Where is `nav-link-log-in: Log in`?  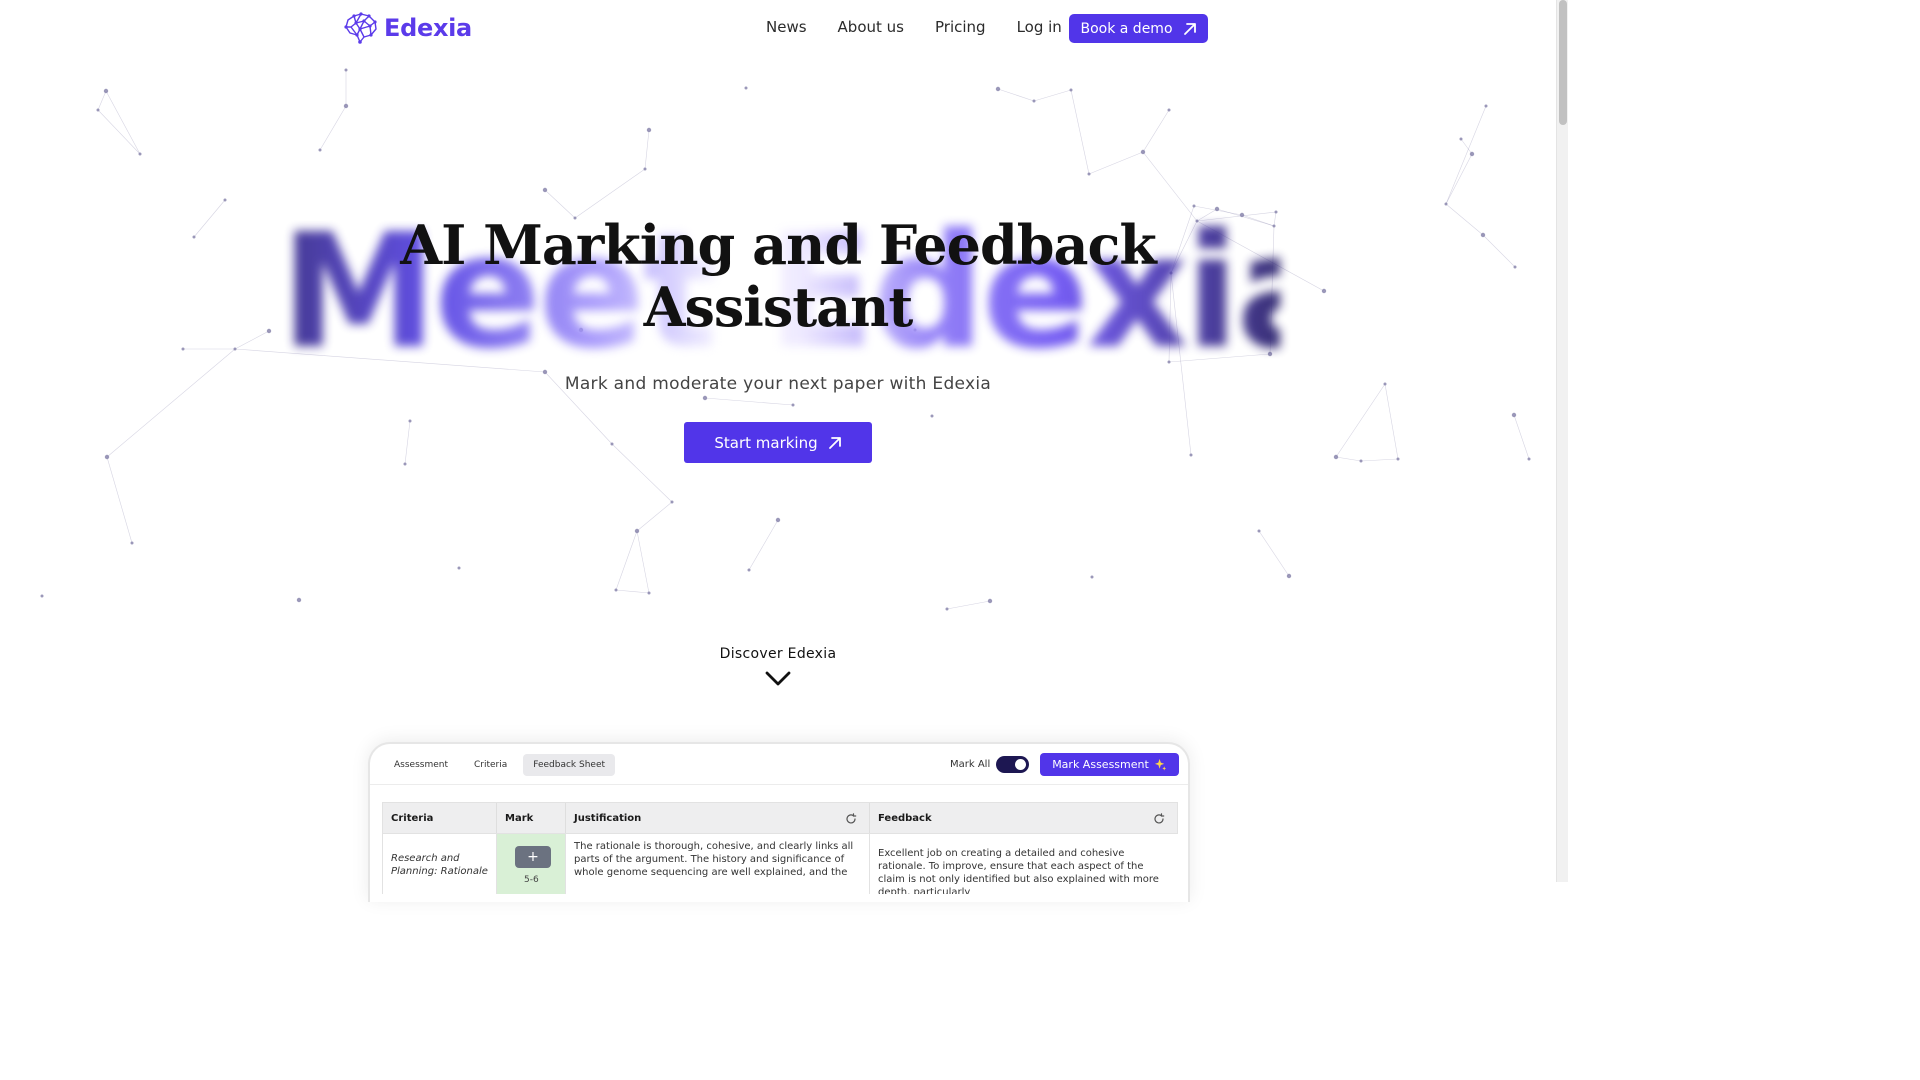
nav-link-log-in: Log in is located at coordinates (1039, 27).